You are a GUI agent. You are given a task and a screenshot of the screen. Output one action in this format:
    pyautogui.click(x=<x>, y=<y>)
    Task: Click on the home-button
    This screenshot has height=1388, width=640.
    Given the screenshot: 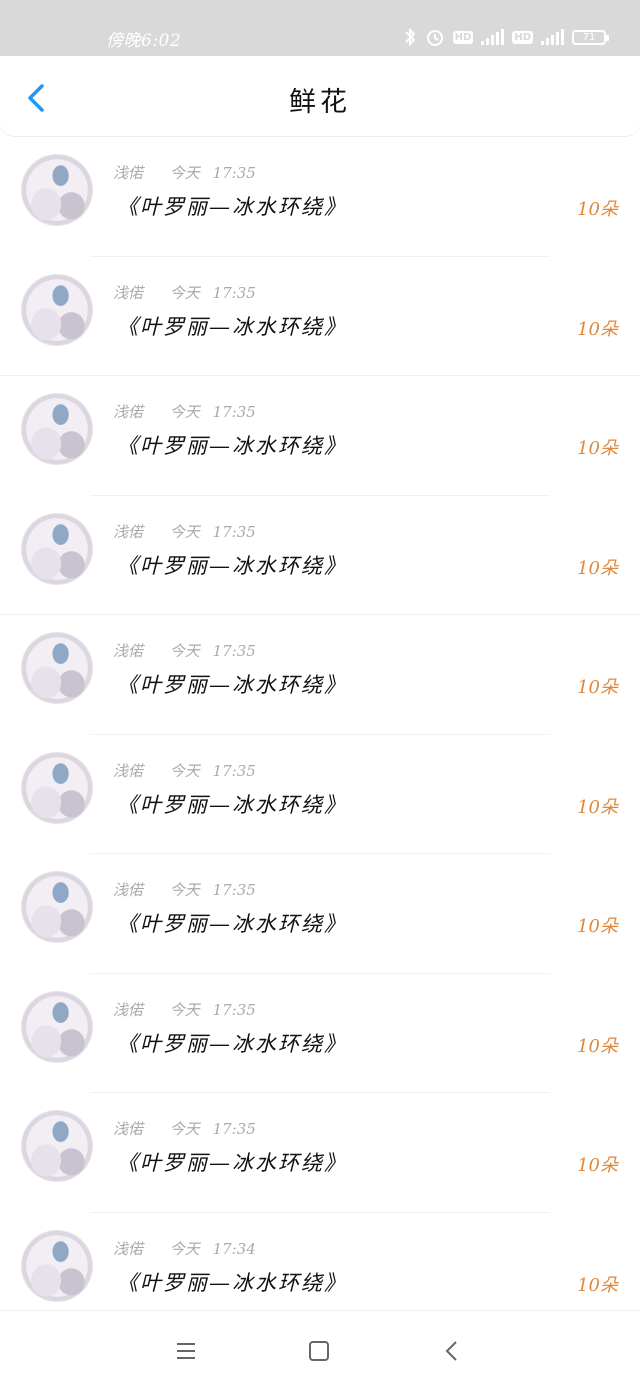 What is the action you would take?
    pyautogui.click(x=319, y=1351)
    